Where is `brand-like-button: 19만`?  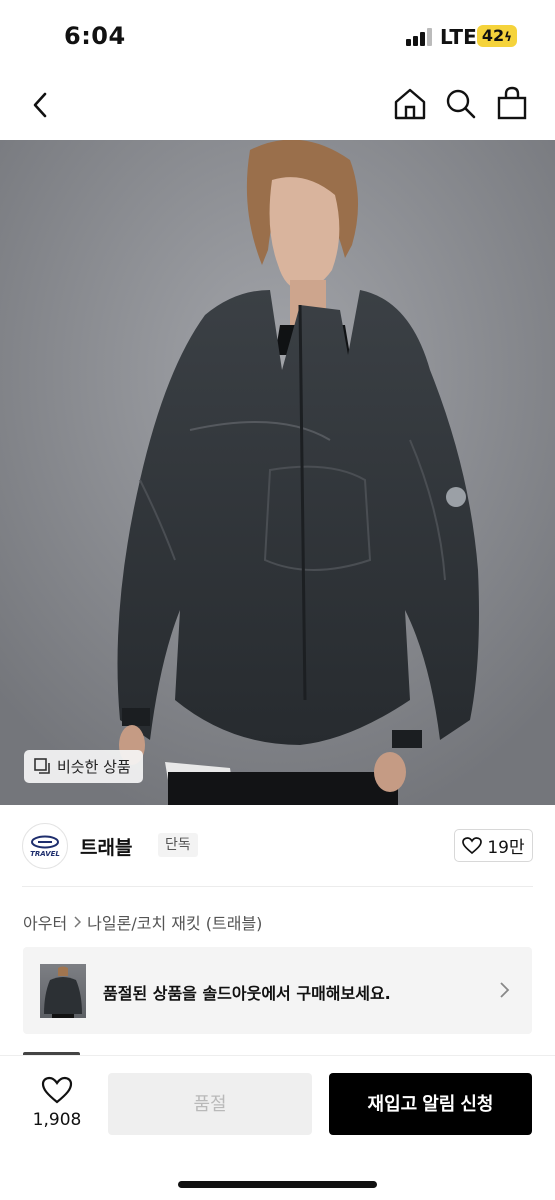
brand-like-button: 19만 is located at coordinates (493, 845).